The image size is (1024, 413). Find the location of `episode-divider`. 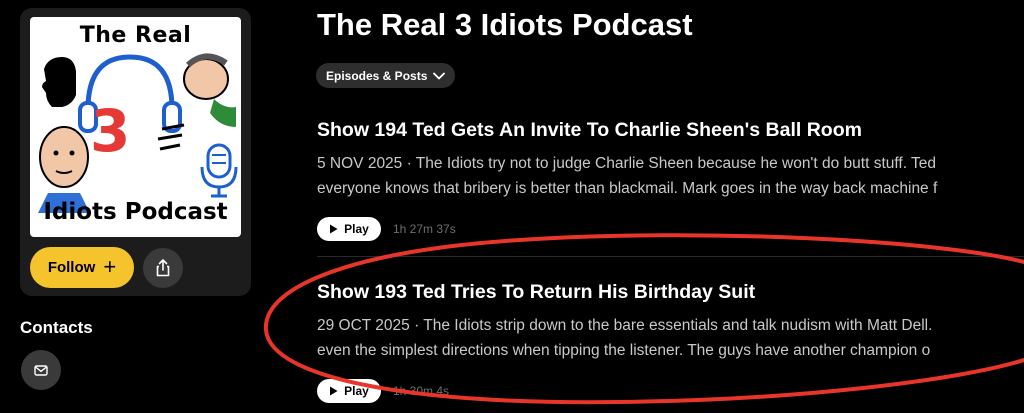

episode-divider is located at coordinates (670, 256).